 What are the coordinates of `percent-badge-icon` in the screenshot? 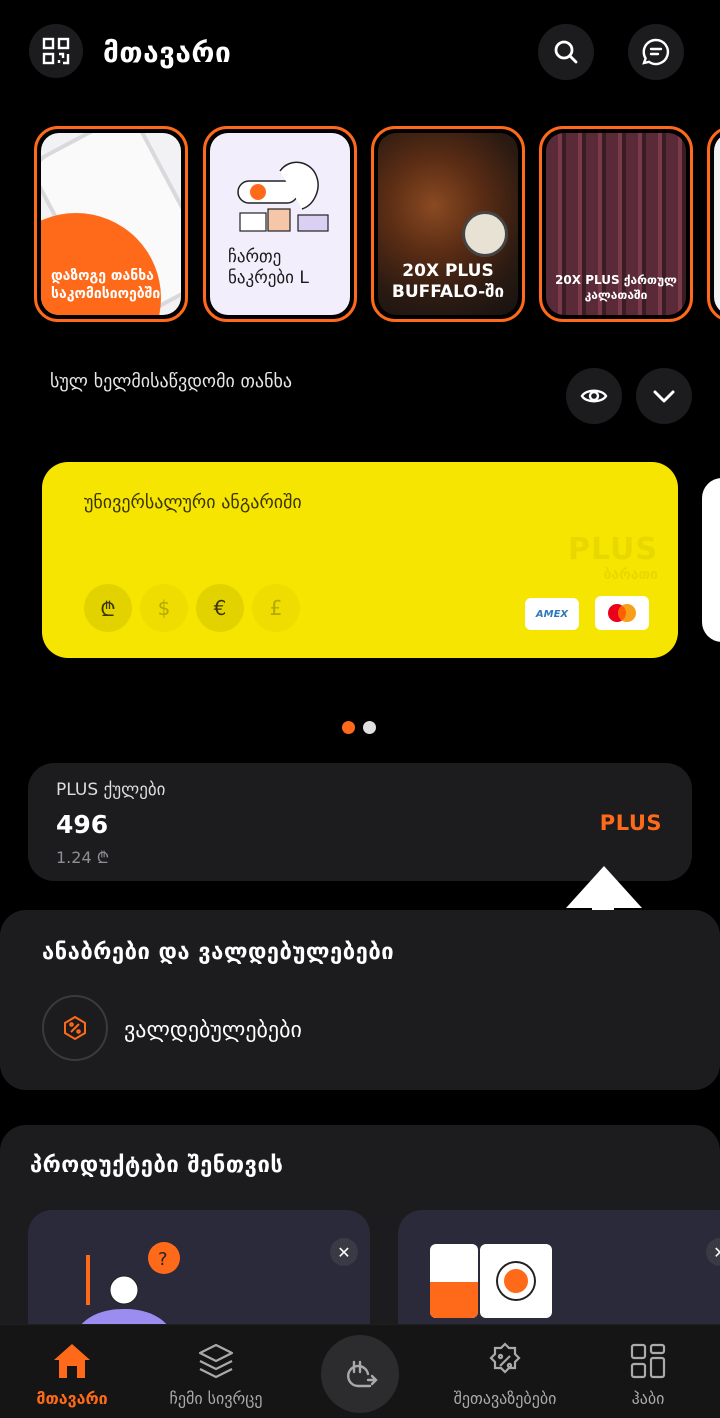 It's located at (75, 1028).